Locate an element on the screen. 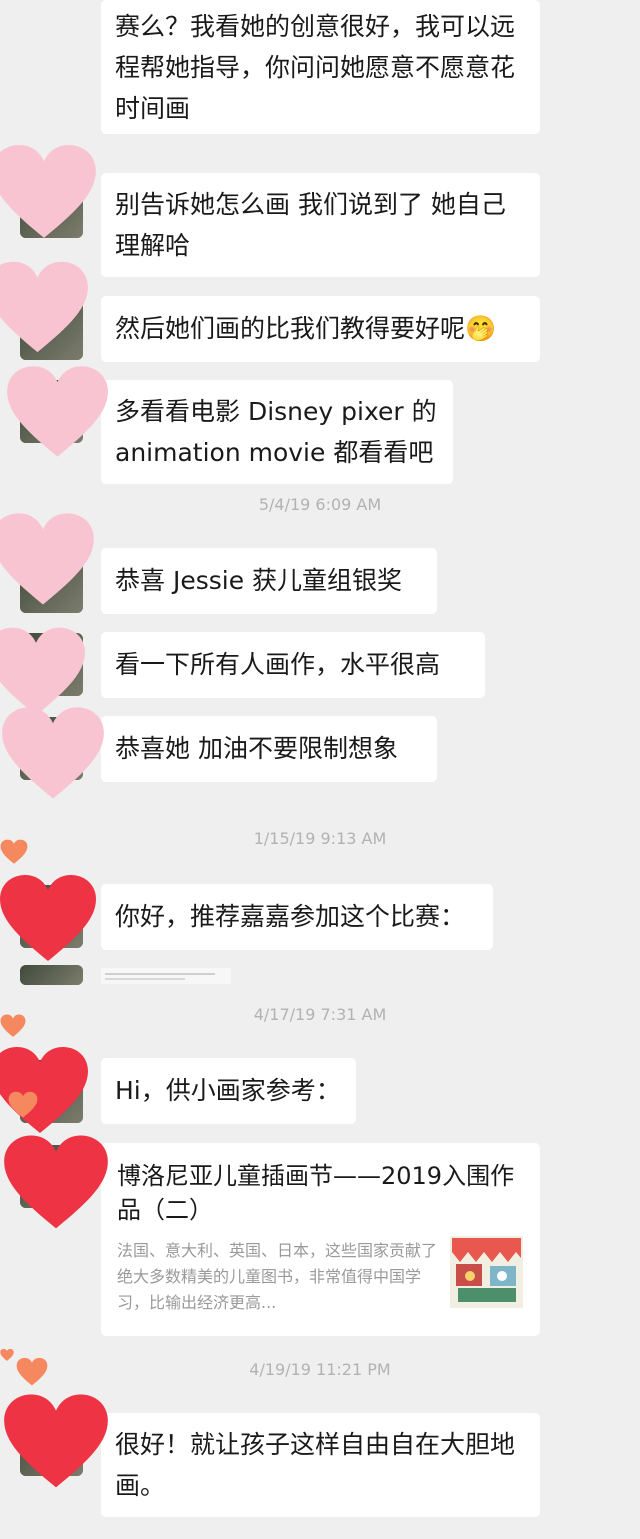 The image size is (640, 1539). message-text: 然后她们画的比我们教得要好呢🤭 is located at coordinates (306, 328).